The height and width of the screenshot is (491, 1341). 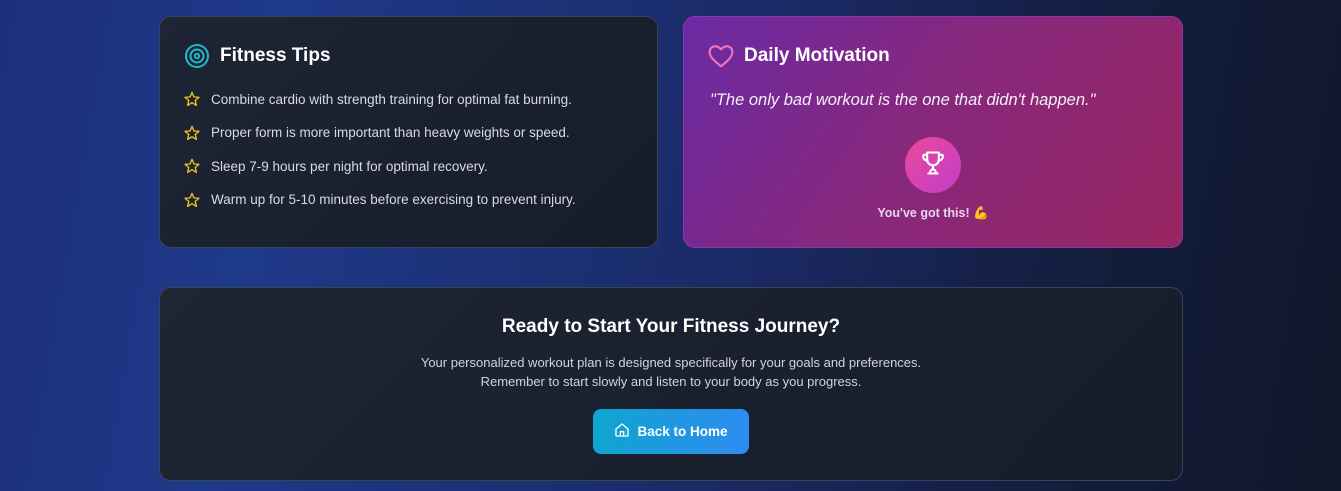 I want to click on trophy-icon, so click(x=933, y=165).